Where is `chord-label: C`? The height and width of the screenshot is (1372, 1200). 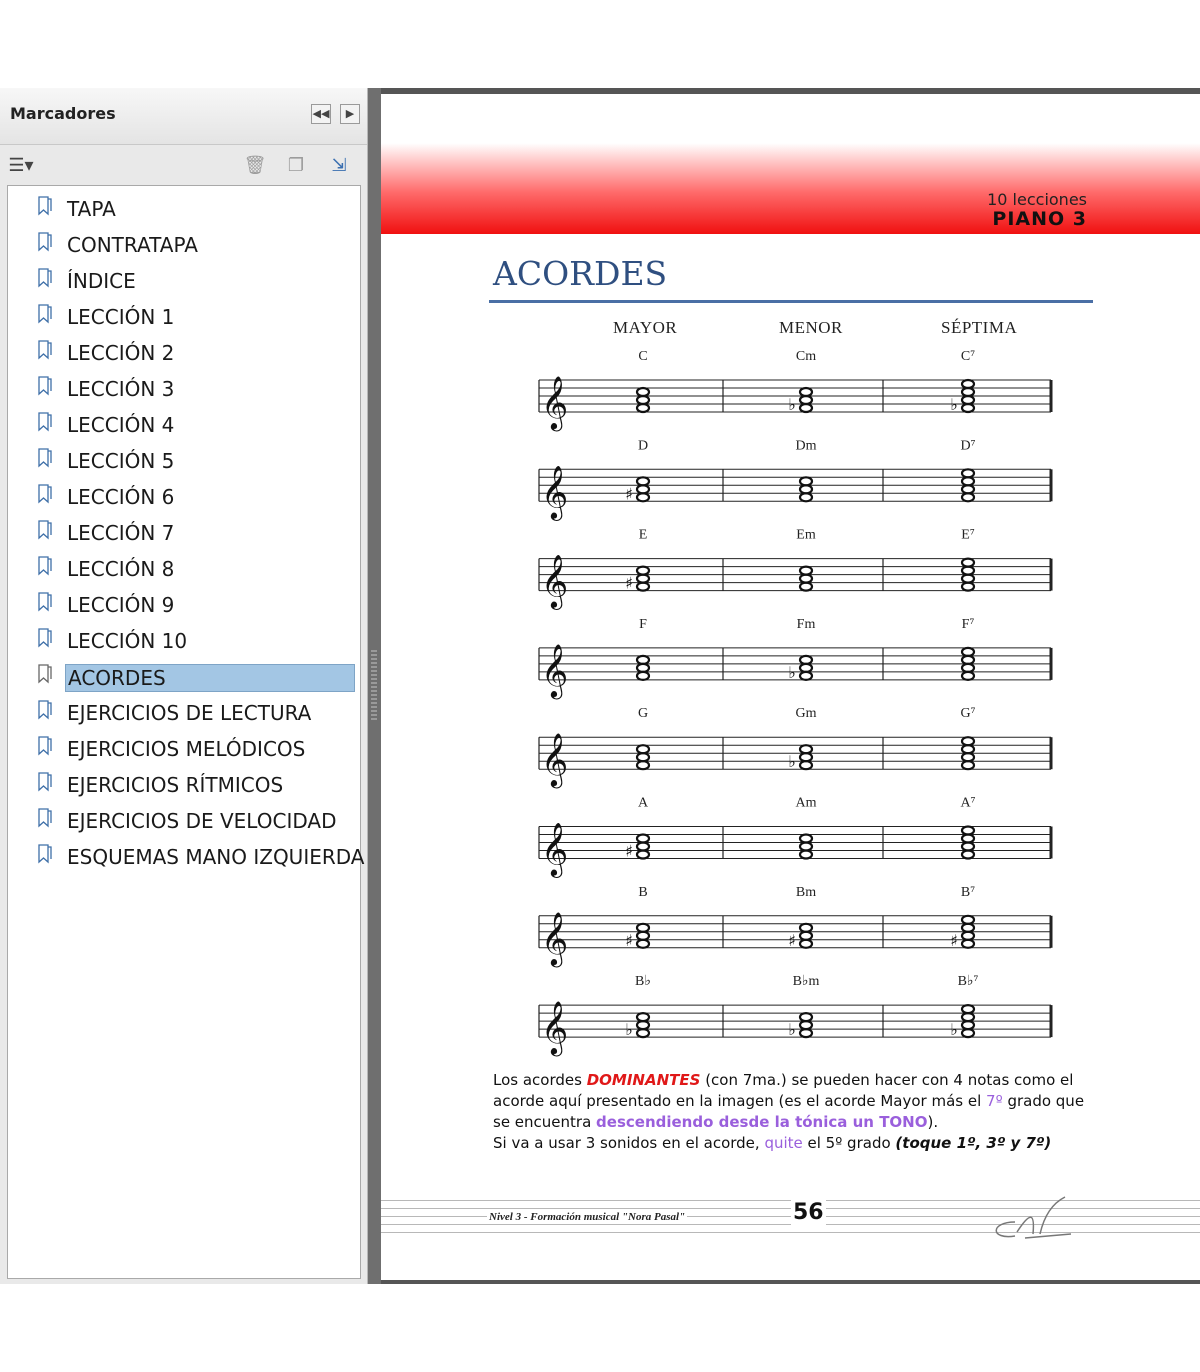
chord-label: C is located at coordinates (642, 356).